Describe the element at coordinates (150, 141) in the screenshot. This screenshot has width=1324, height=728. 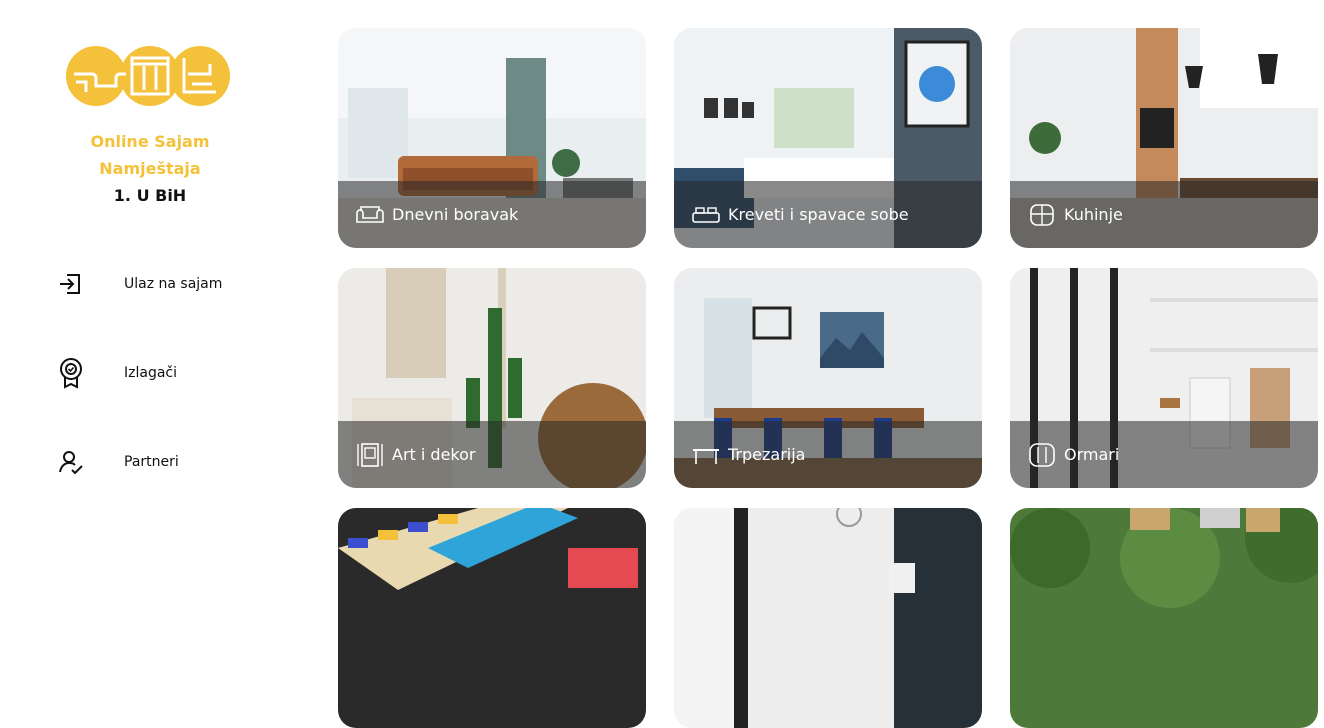
I see `brand-line-1: Online Sajam` at that location.